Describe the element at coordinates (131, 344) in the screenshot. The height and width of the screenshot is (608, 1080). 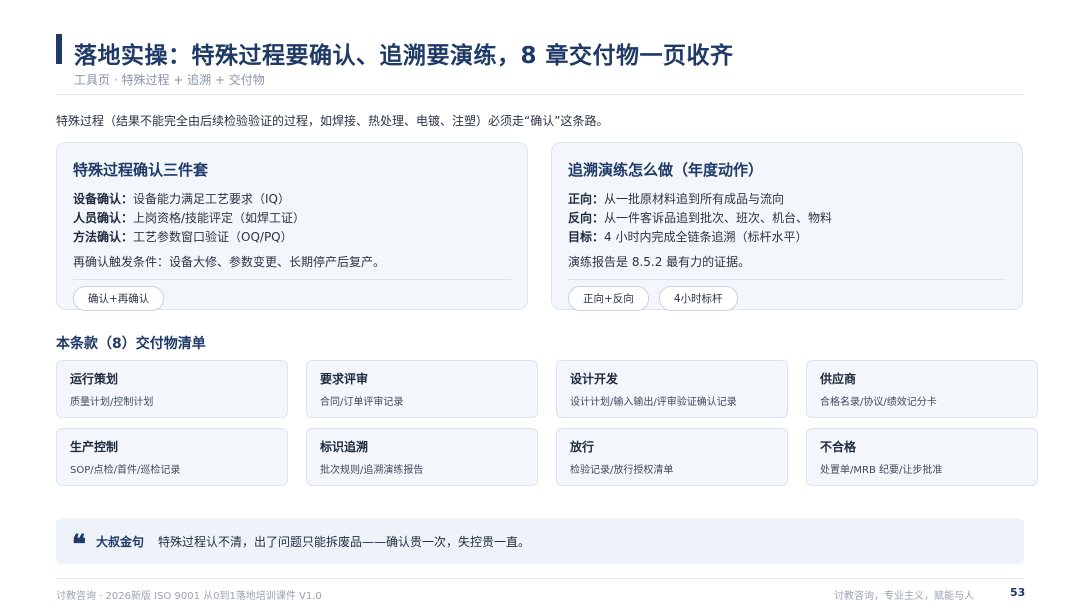
I see `deliverables-section-title: 本条款（8）交付物清单` at that location.